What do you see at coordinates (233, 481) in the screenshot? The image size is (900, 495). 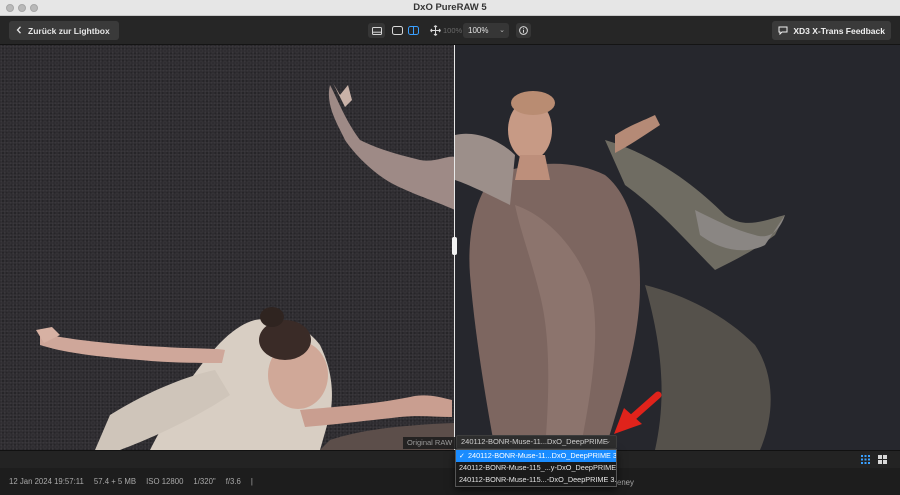 I see `aperture-value: f/3.6` at bounding box center [233, 481].